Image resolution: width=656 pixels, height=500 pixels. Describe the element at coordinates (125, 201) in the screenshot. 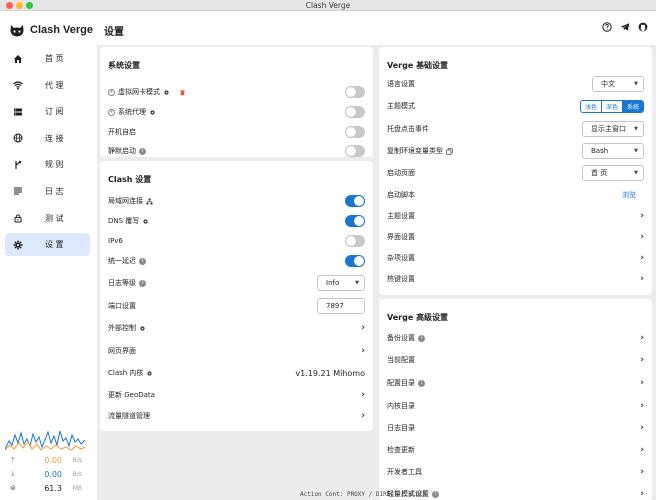

I see `setting-label: 局域网连接` at that location.